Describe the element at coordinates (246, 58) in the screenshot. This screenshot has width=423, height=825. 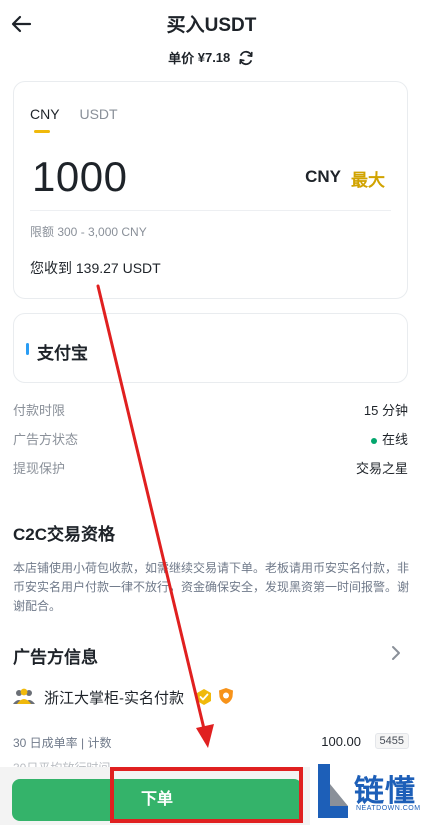
I see `refresh-icon` at that location.